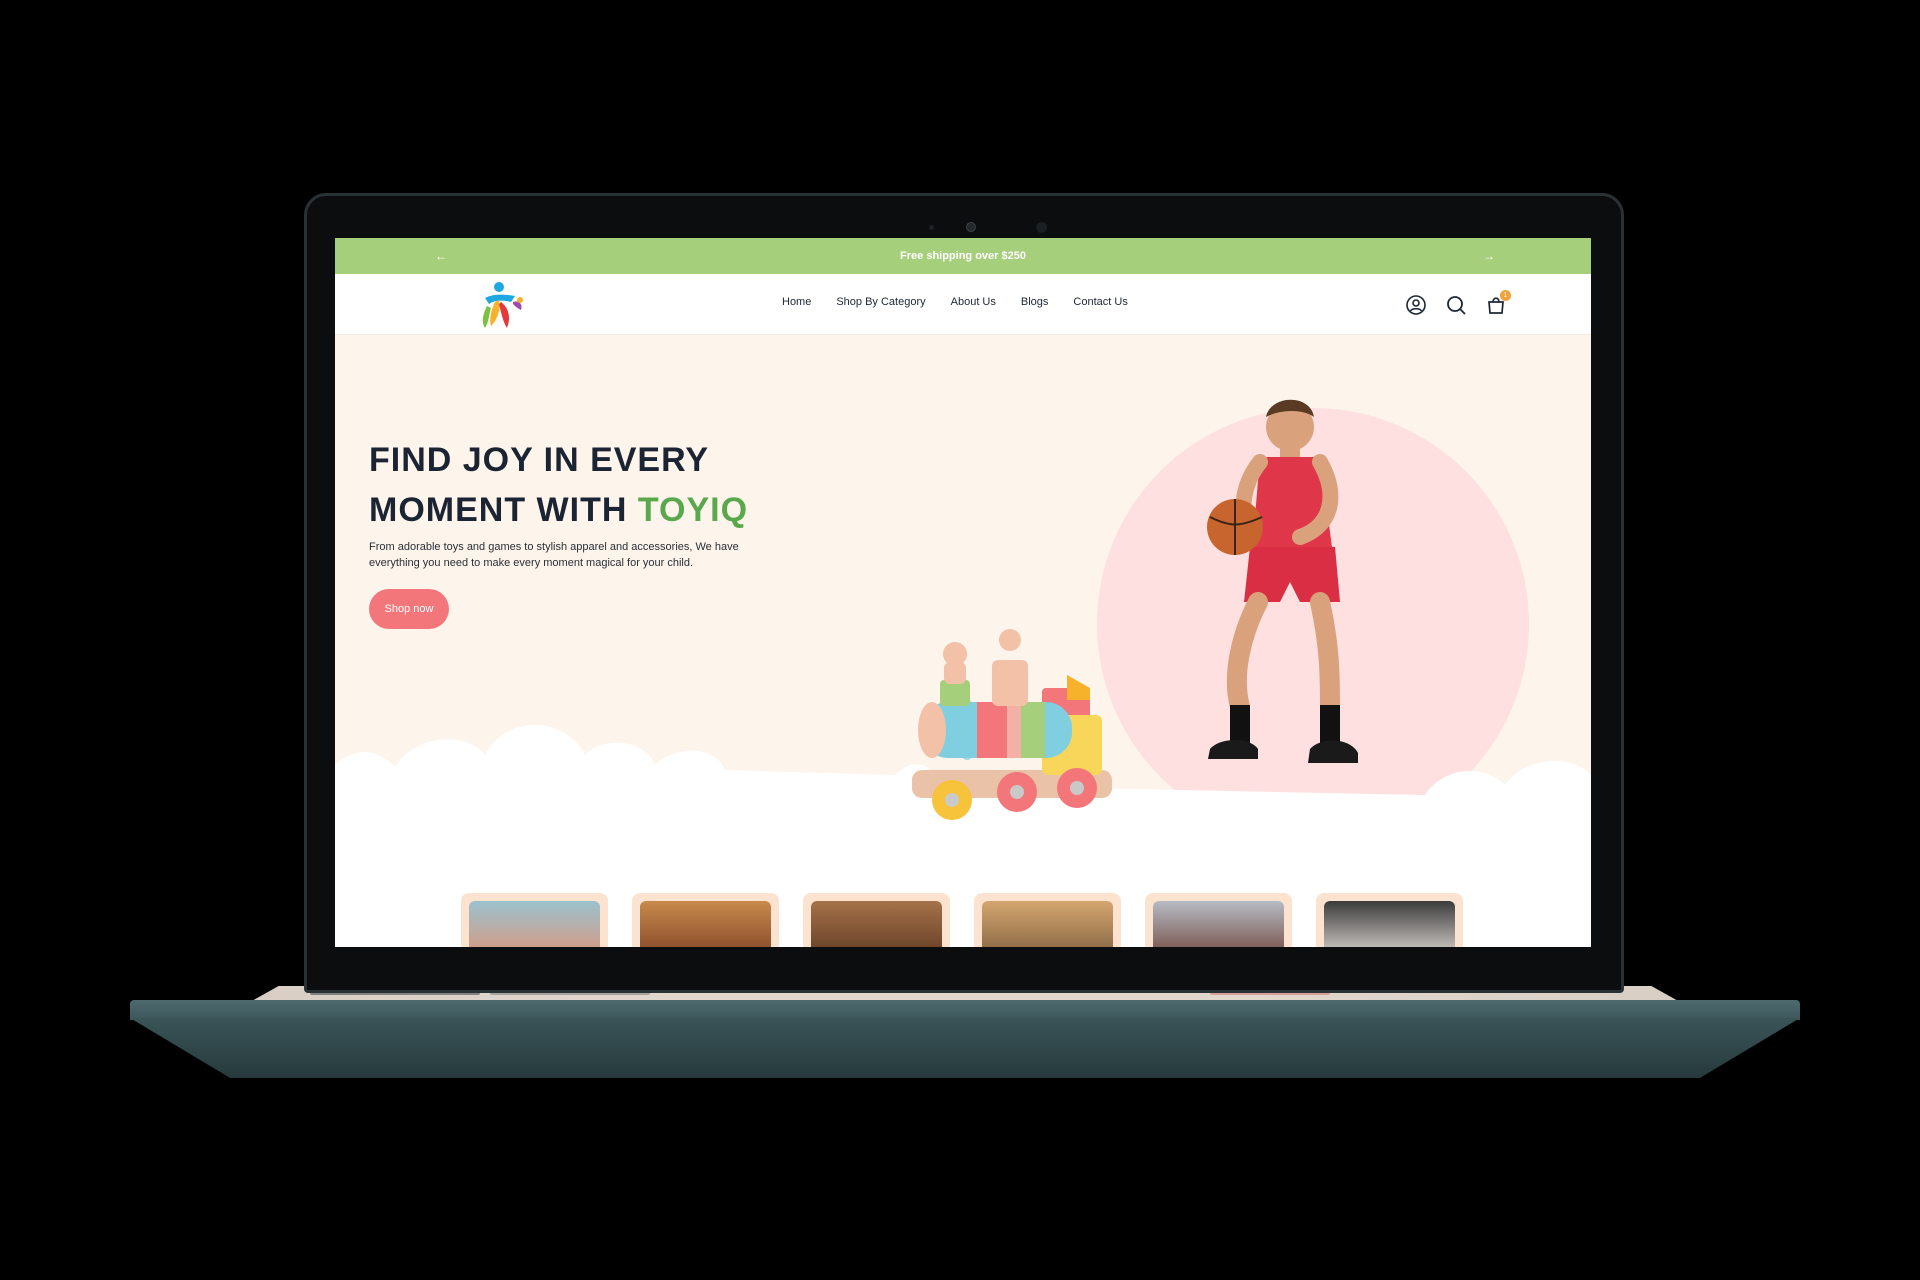 The image size is (1920, 1280). Describe the element at coordinates (973, 302) in the screenshot. I see `nav-about-us: About Us` at that location.